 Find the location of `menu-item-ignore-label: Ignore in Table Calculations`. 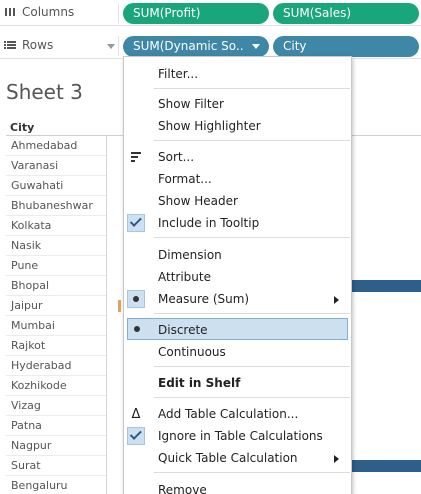

menu-item-ignore-label: Ignore in Table Calculations is located at coordinates (240, 436).